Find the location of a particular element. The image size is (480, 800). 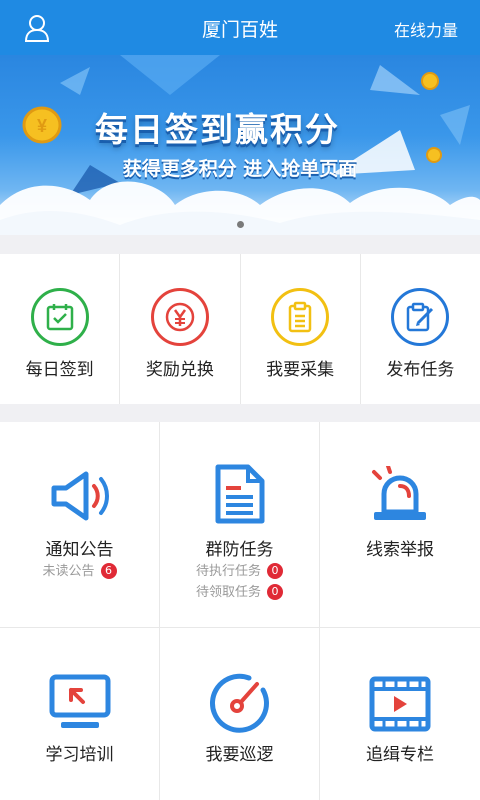

wanted-module: 追缉专栏 is located at coordinates (400, 714).